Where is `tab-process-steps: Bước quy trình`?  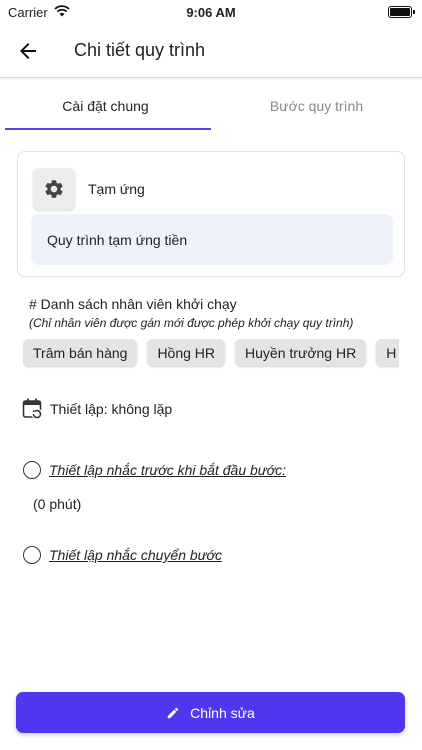 tab-process-steps: Bước quy trình is located at coordinates (316, 106).